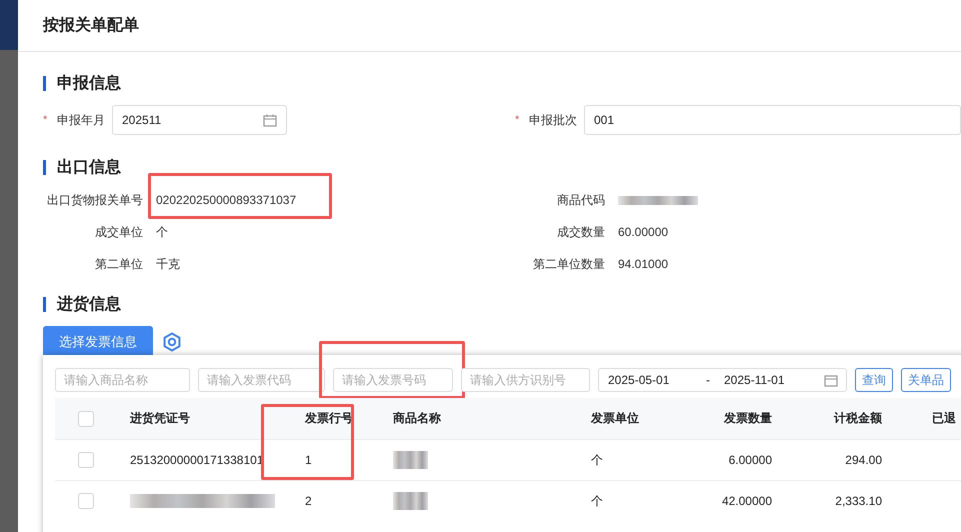 The height and width of the screenshot is (532, 961). I want to click on select-all-checkbox, so click(86, 418).